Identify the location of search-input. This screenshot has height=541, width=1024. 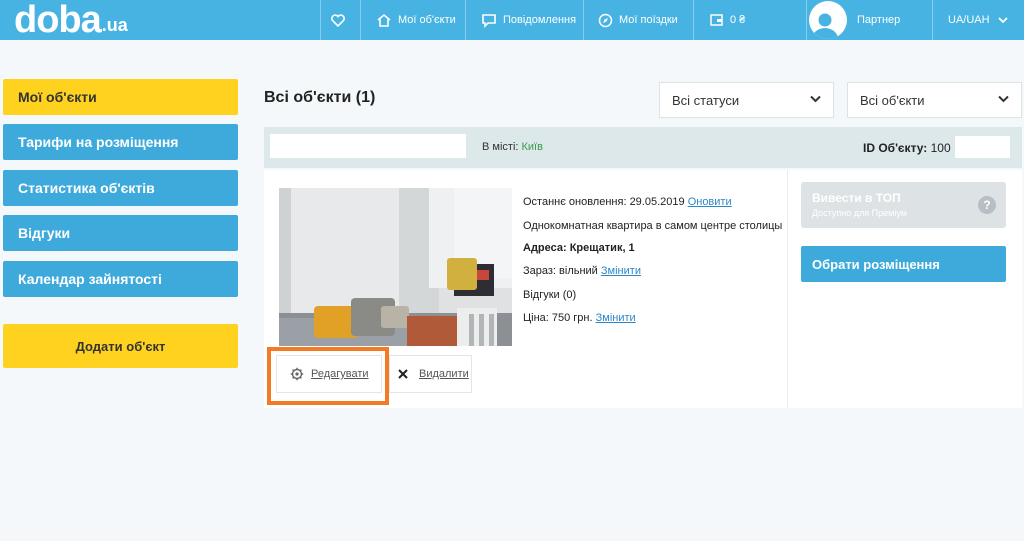
(368, 146).